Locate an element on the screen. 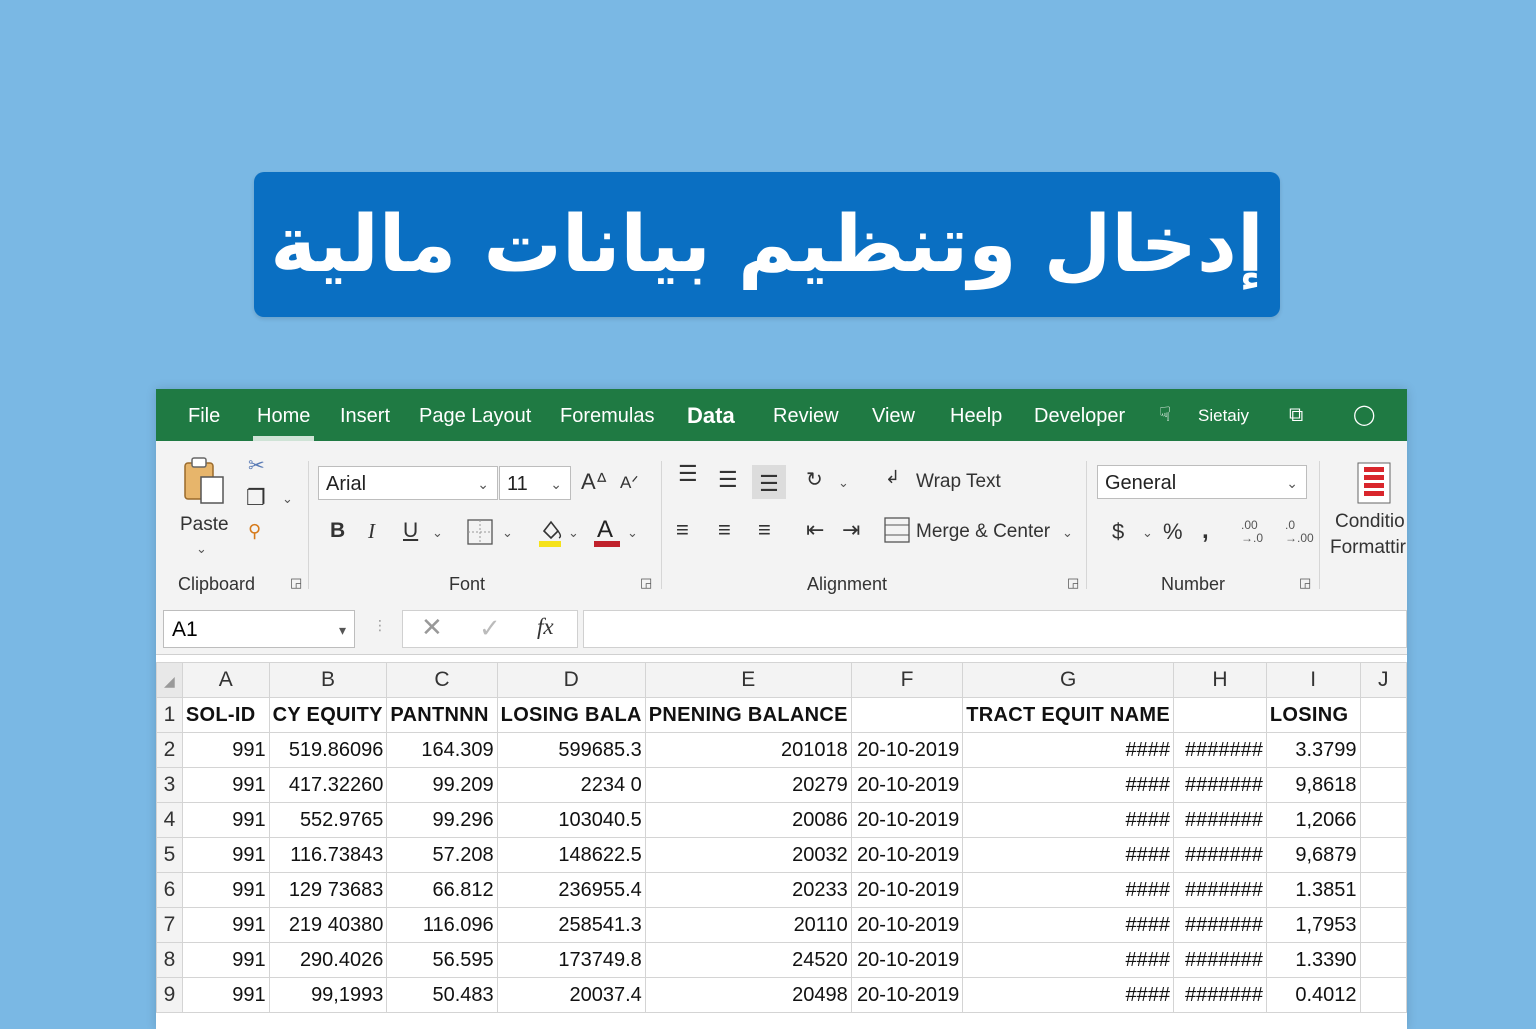 This screenshot has height=1029, width=1536. cell-f3: 20-10-2019 is located at coordinates (907, 785).